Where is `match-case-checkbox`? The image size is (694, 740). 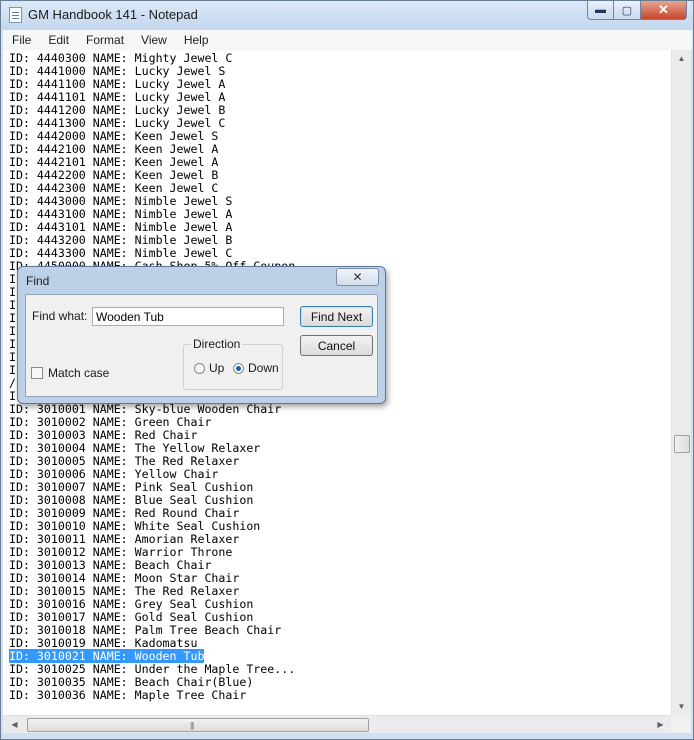
match-case-checkbox is located at coordinates (37, 373).